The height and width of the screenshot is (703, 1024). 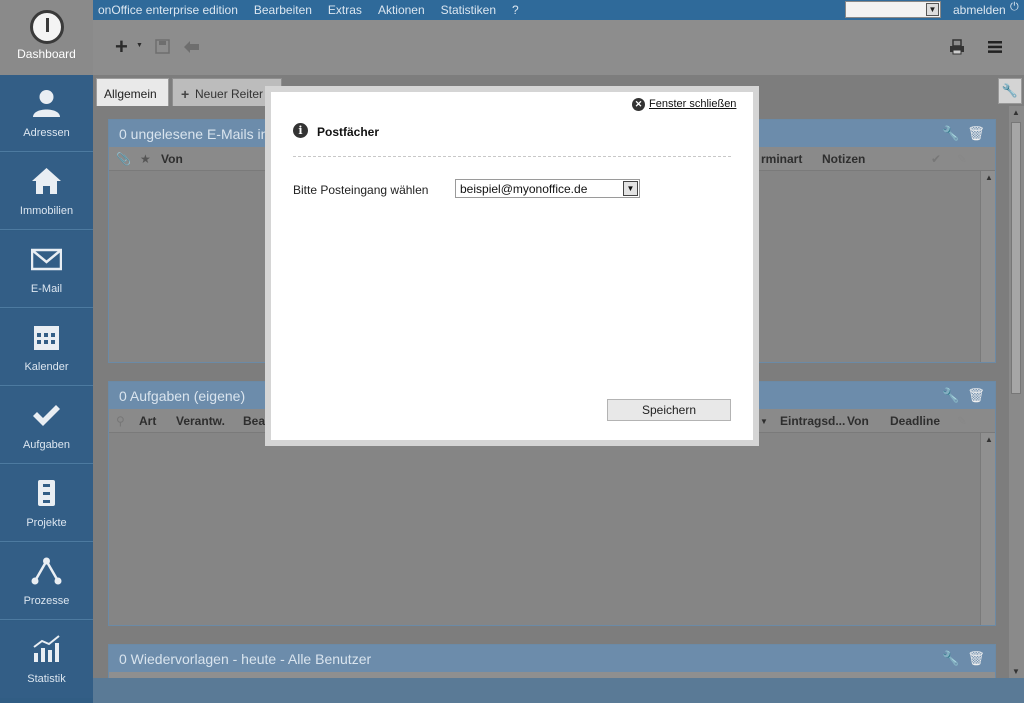 I want to click on logout-link: abmelden, so click(x=979, y=10).